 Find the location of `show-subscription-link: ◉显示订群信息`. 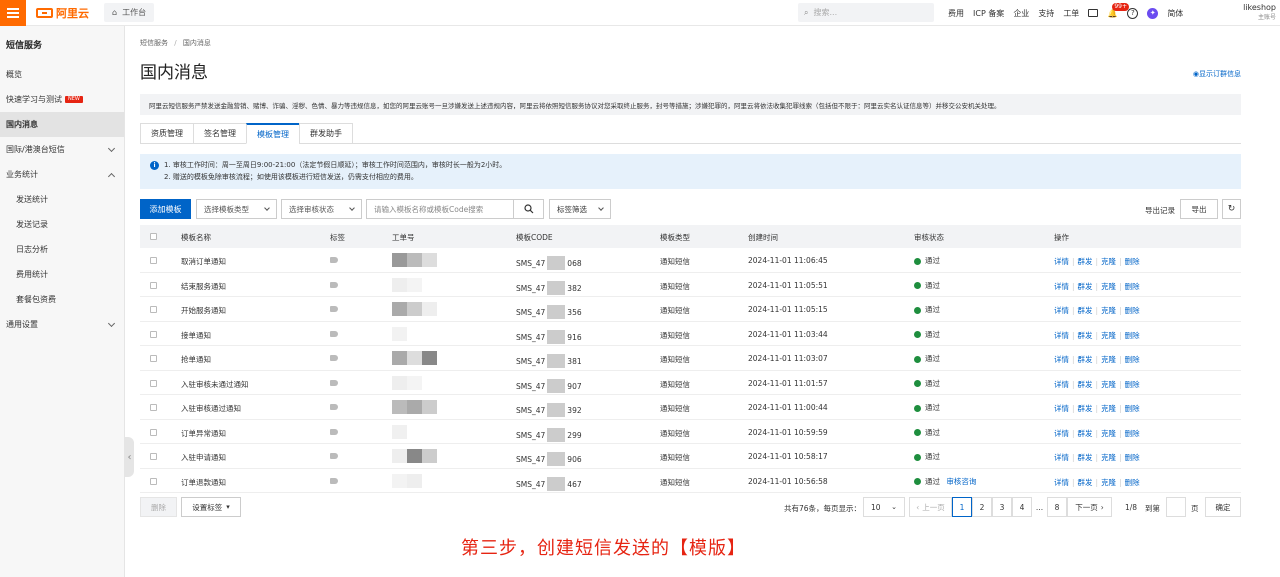

show-subscription-link: ◉显示订群信息 is located at coordinates (1217, 74).